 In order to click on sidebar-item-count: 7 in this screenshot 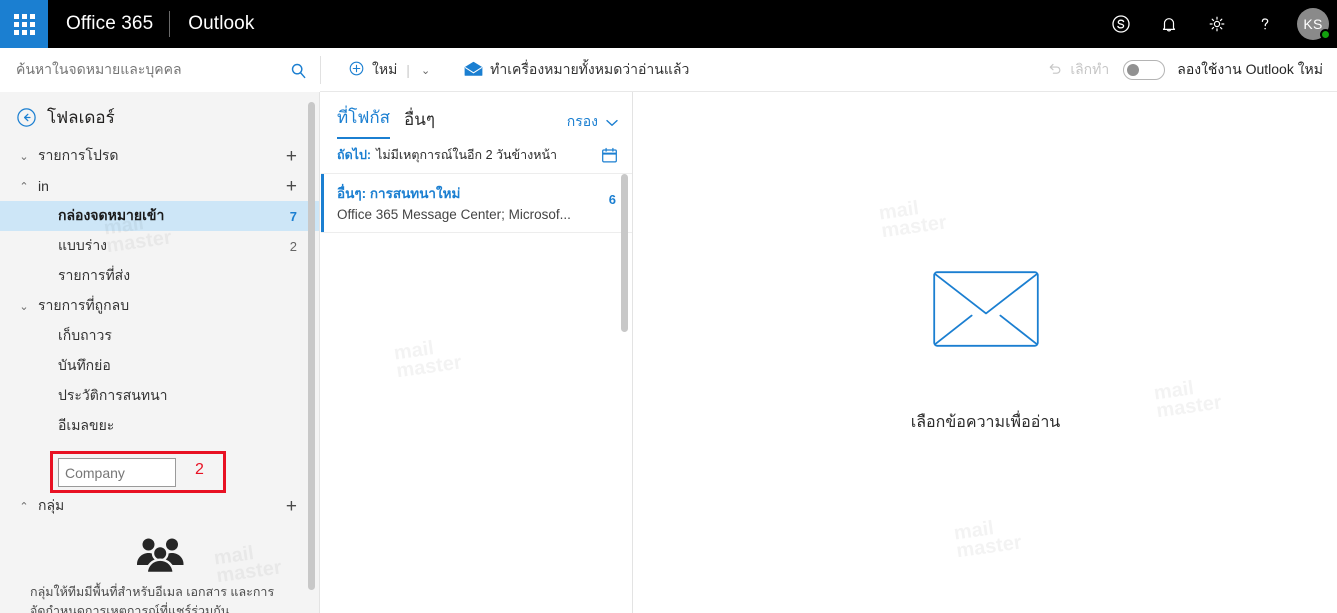, I will do `click(293, 216)`.